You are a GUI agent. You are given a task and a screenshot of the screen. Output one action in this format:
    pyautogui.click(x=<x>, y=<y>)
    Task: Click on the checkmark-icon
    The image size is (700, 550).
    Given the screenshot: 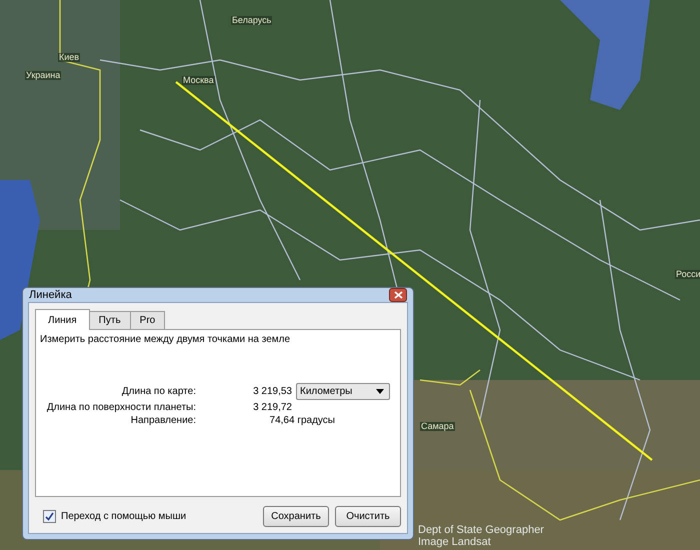 What is the action you would take?
    pyautogui.click(x=49, y=516)
    